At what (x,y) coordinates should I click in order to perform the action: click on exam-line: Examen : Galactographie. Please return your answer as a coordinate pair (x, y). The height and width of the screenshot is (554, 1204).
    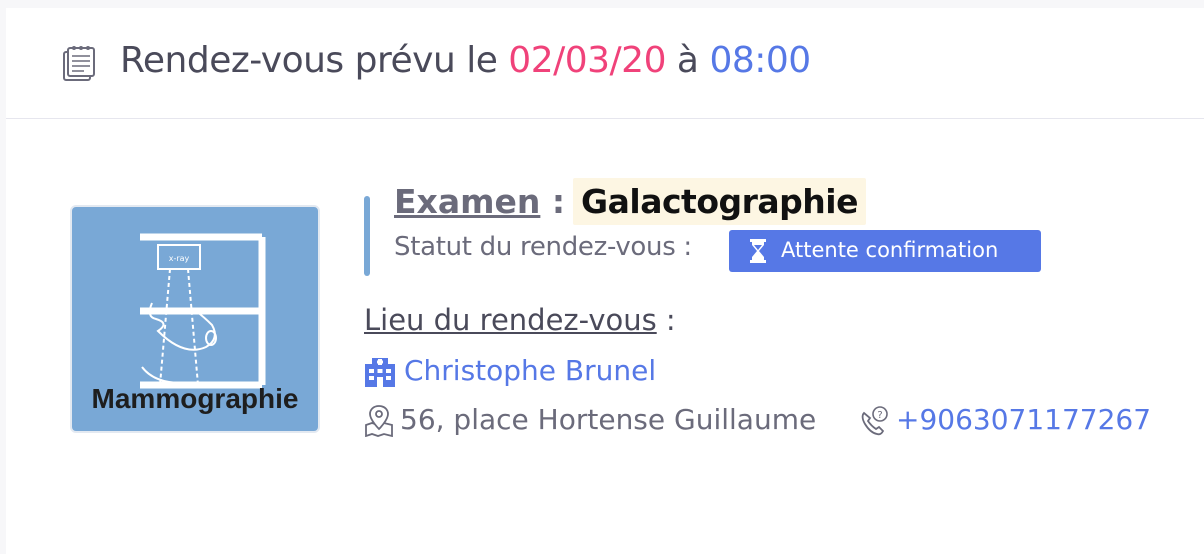
    Looking at the image, I should click on (630, 204).